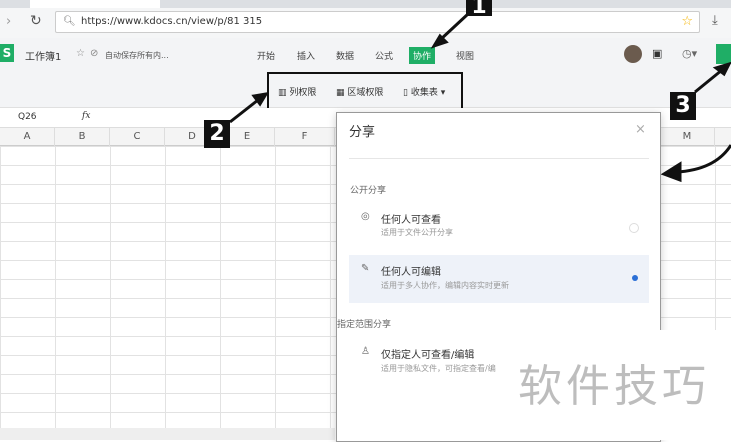  I want to click on user-icon: ♙, so click(365, 351).